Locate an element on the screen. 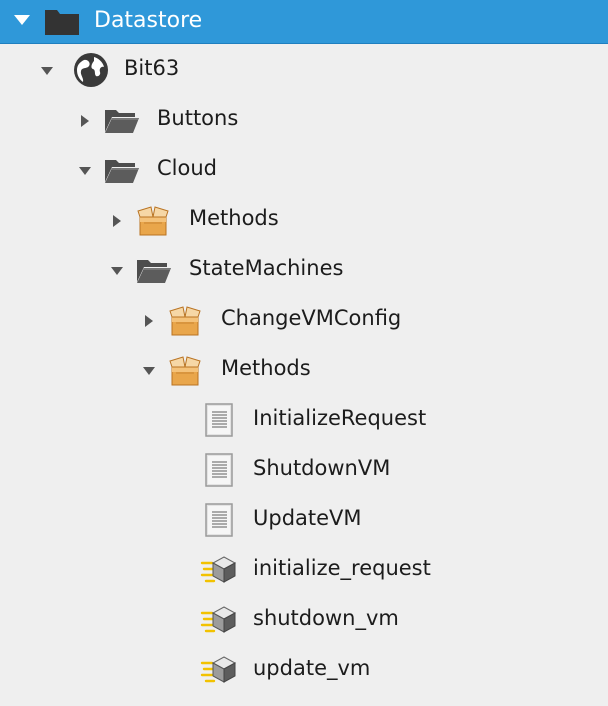  tree-node: StateMachines is located at coordinates (304, 270).